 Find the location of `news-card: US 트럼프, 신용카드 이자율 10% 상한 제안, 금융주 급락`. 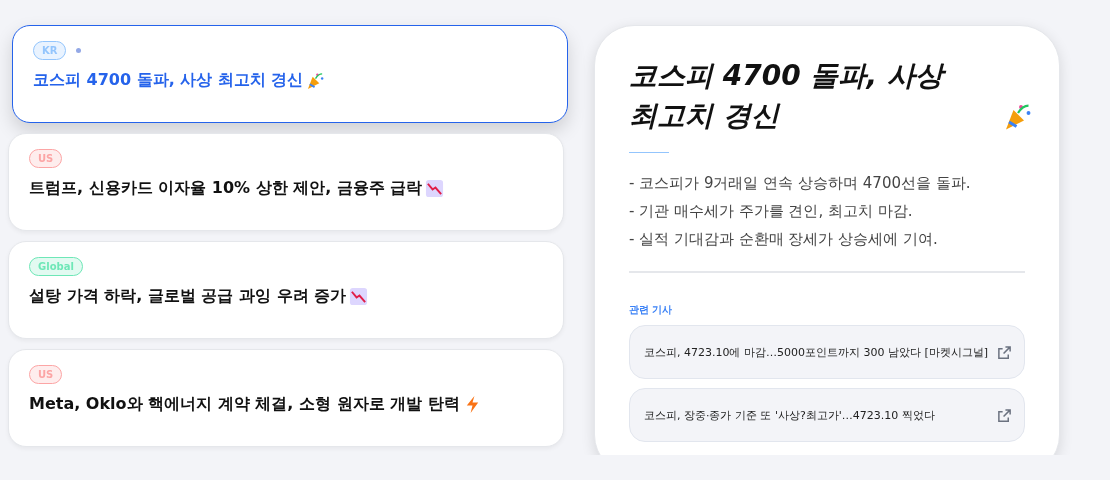

news-card: US 트럼프, 신용카드 이자율 10% 상한 제안, 금융주 급락 is located at coordinates (286, 182).